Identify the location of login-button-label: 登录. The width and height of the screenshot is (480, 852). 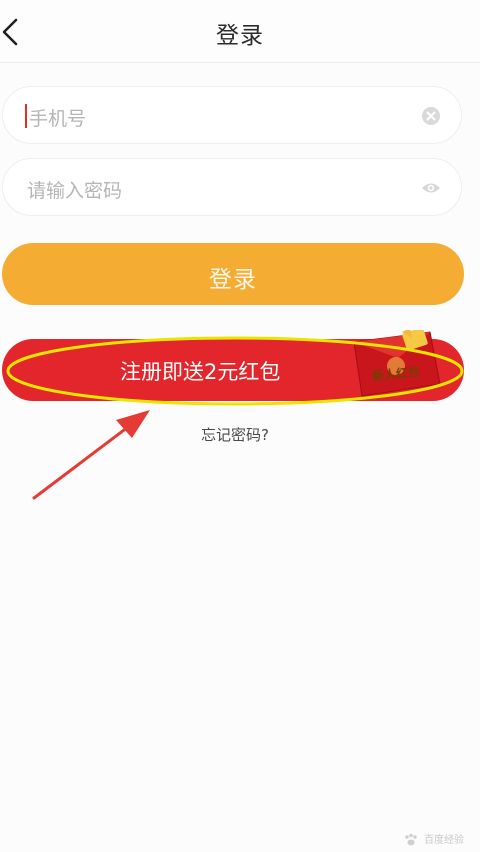
(233, 280).